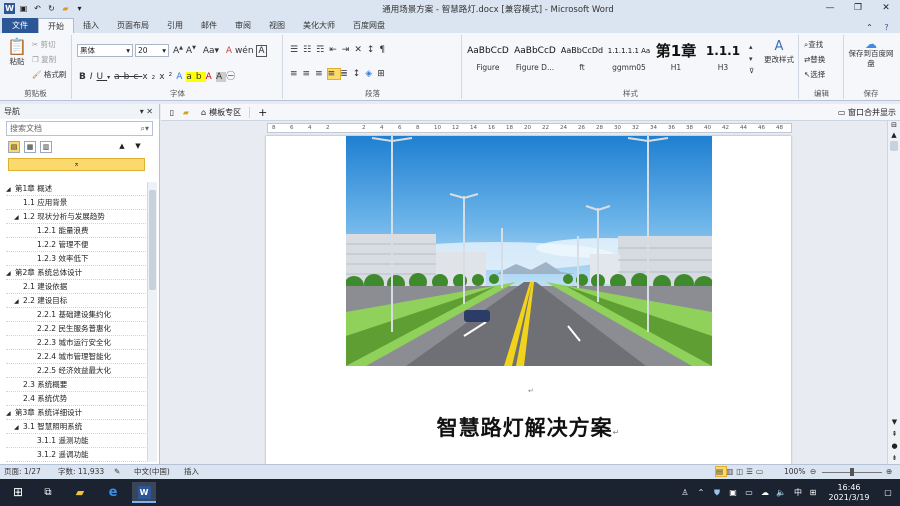 The image size is (900, 506). What do you see at coordinates (152, 322) in the screenshot?
I see `nav-scrollbar` at bounding box center [152, 322].